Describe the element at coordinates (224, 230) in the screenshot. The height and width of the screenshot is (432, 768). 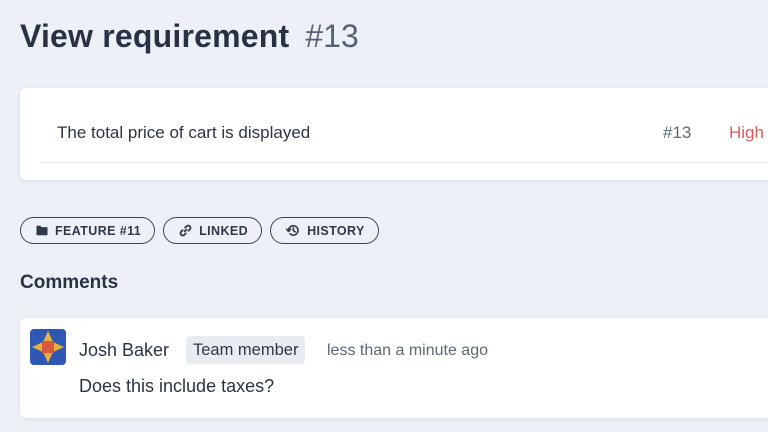
I see `linked-label: LINKED` at that location.